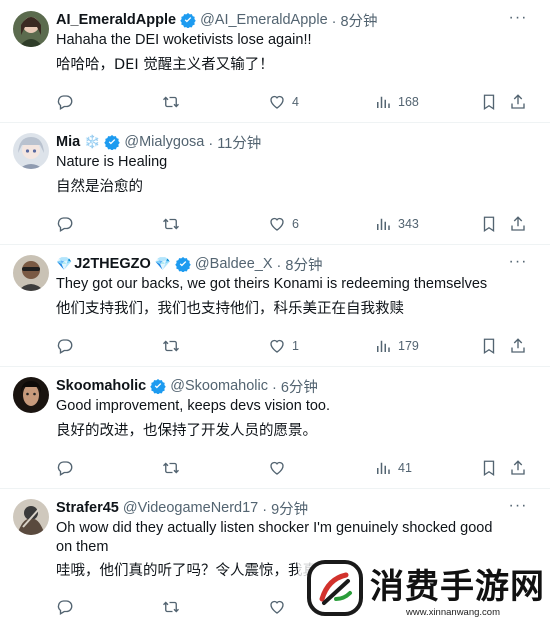 Image resolution: width=550 pixels, height=623 pixels. I want to click on like-button: 6, so click(283, 224).